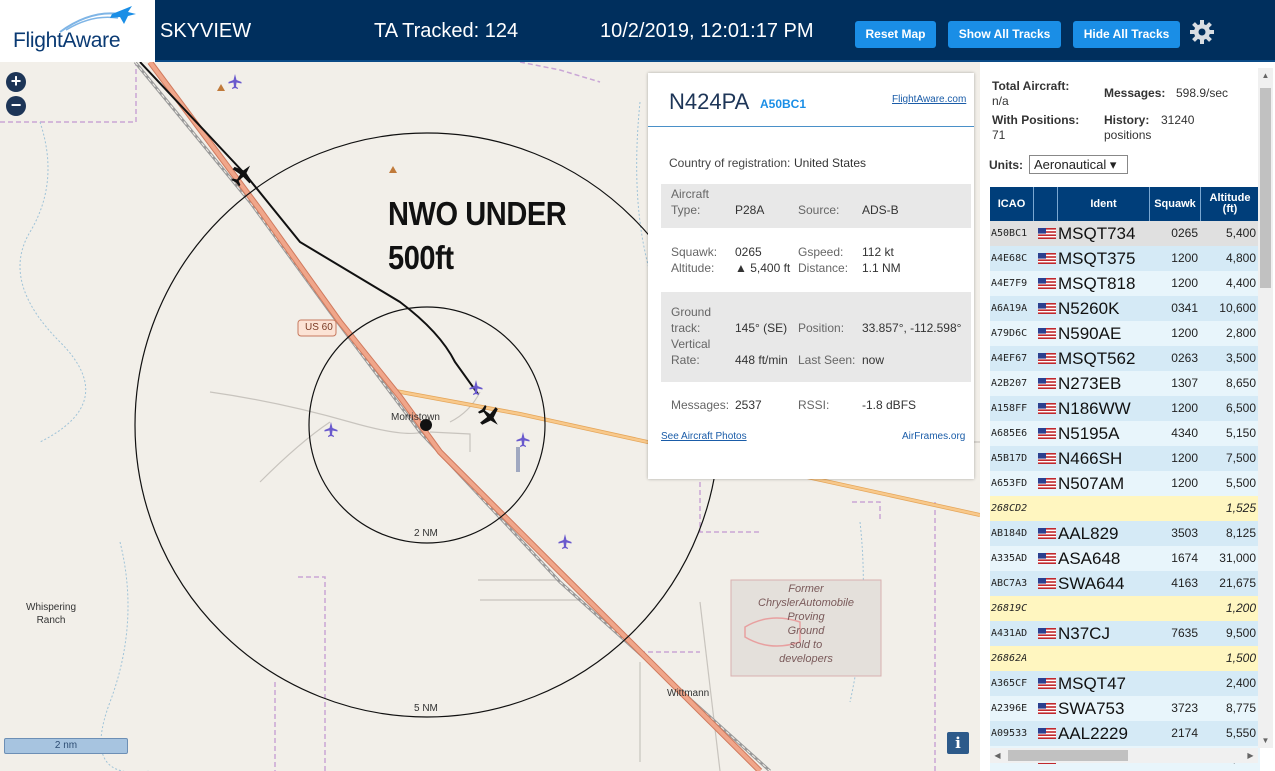 This screenshot has height=771, width=1275. I want to click on horizontal-scrollbar: ◀ ▶, so click(1124, 755).